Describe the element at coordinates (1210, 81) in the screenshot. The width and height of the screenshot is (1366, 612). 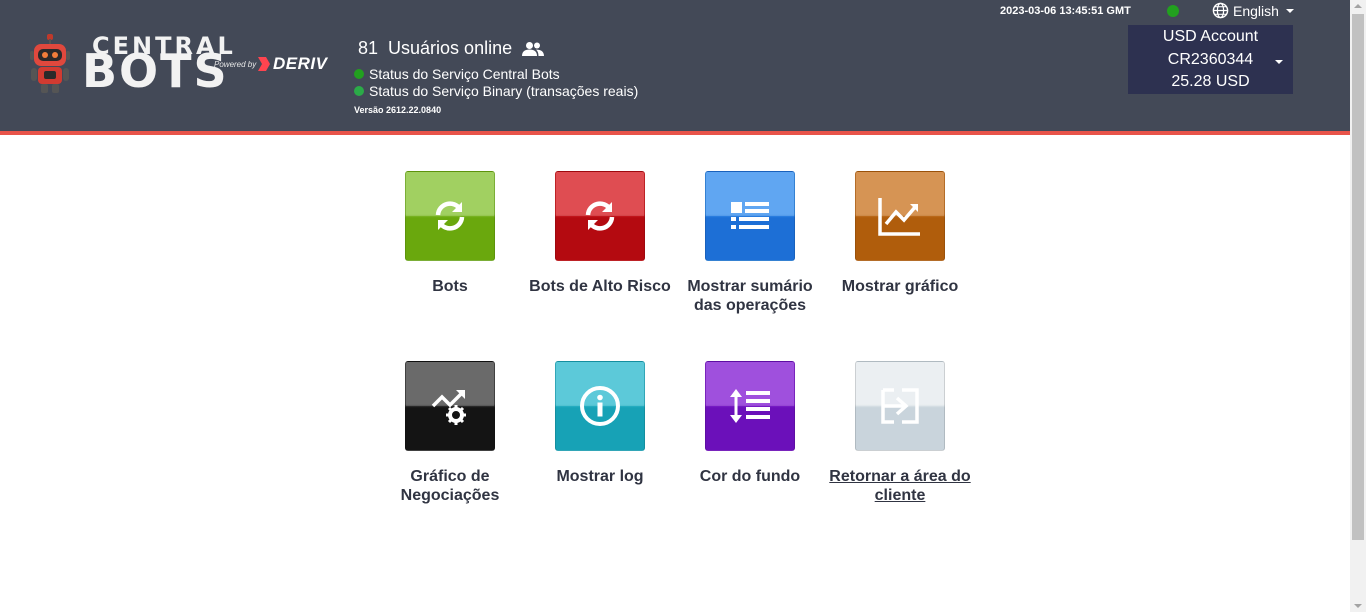
I see `account-balance: 25.28 USD` at that location.